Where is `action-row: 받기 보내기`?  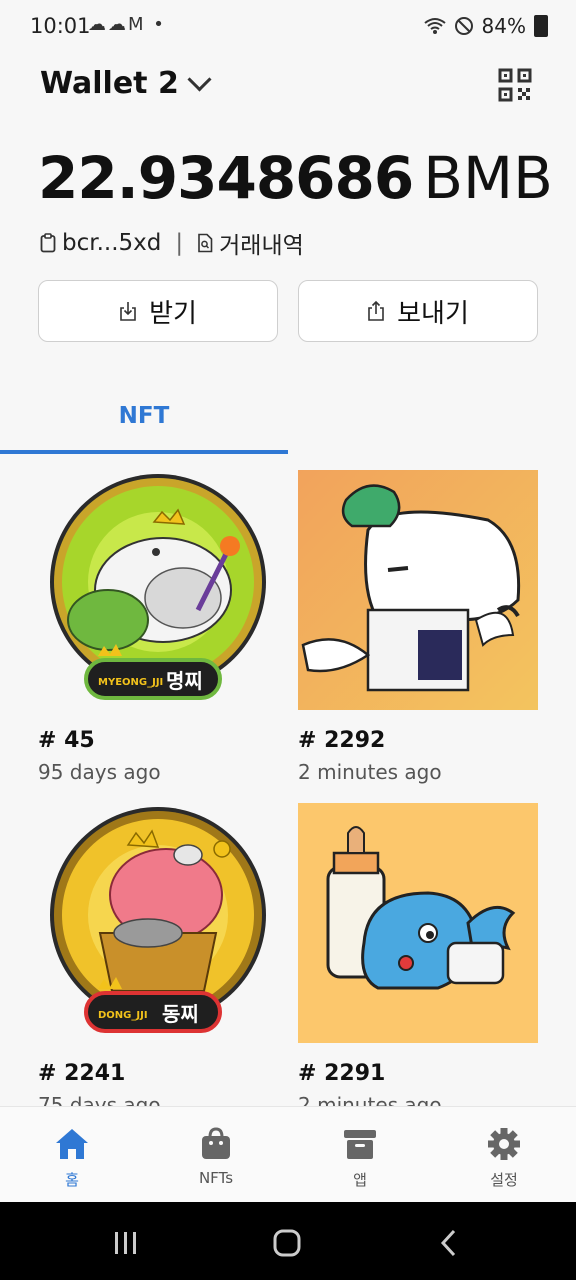
action-row: 받기 보내기 is located at coordinates (288, 311).